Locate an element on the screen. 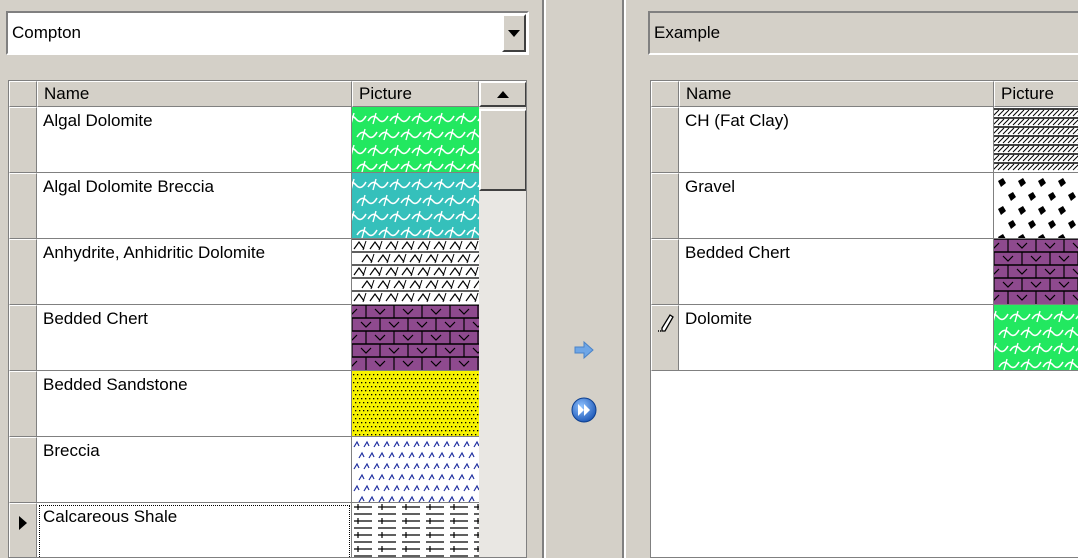 The height and width of the screenshot is (558, 1078). selected-grid-header: Name Picture is located at coordinates (864, 94).